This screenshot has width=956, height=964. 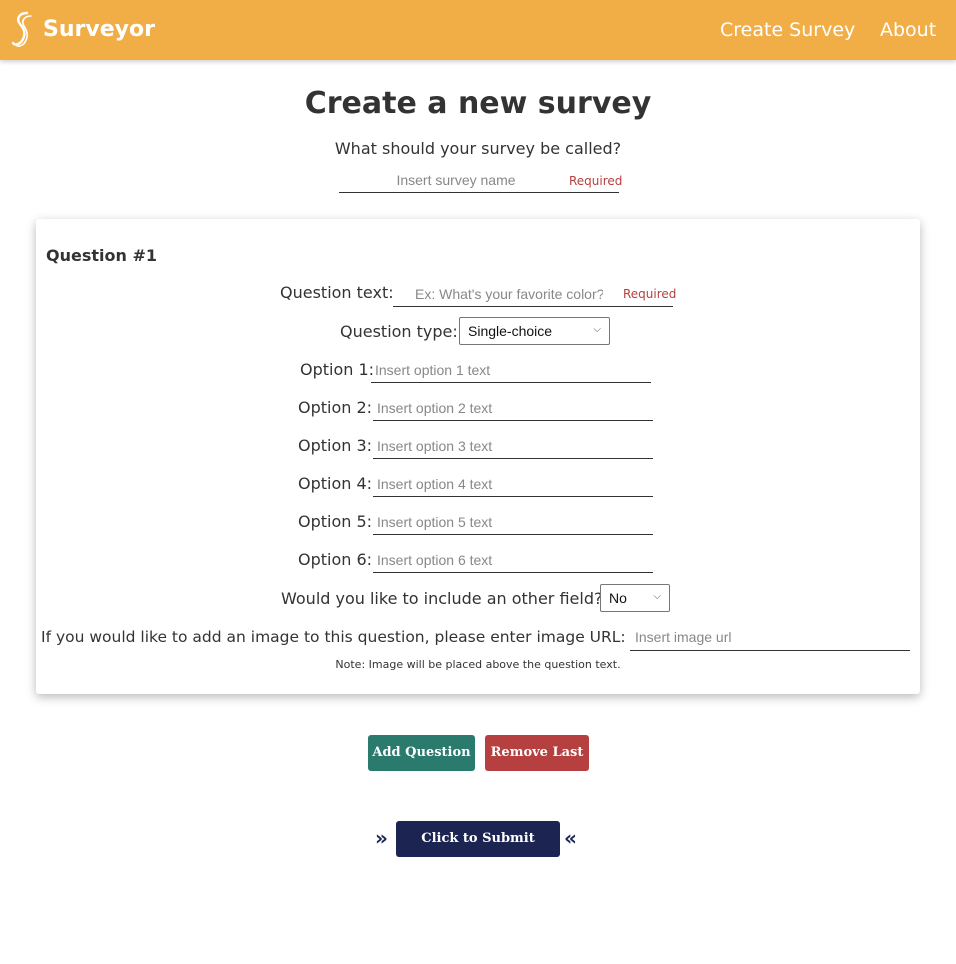 What do you see at coordinates (337, 369) in the screenshot?
I see `option-1-label: Option 1:` at bounding box center [337, 369].